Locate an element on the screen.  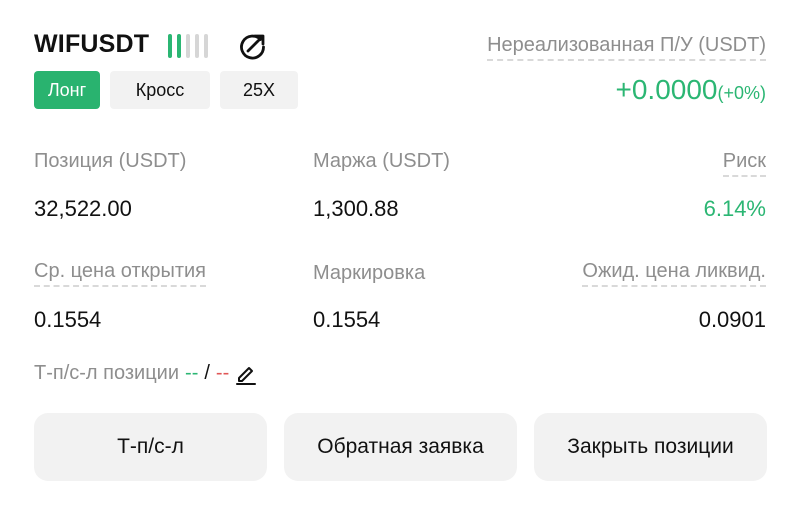
tp-value: -- is located at coordinates (192, 373).